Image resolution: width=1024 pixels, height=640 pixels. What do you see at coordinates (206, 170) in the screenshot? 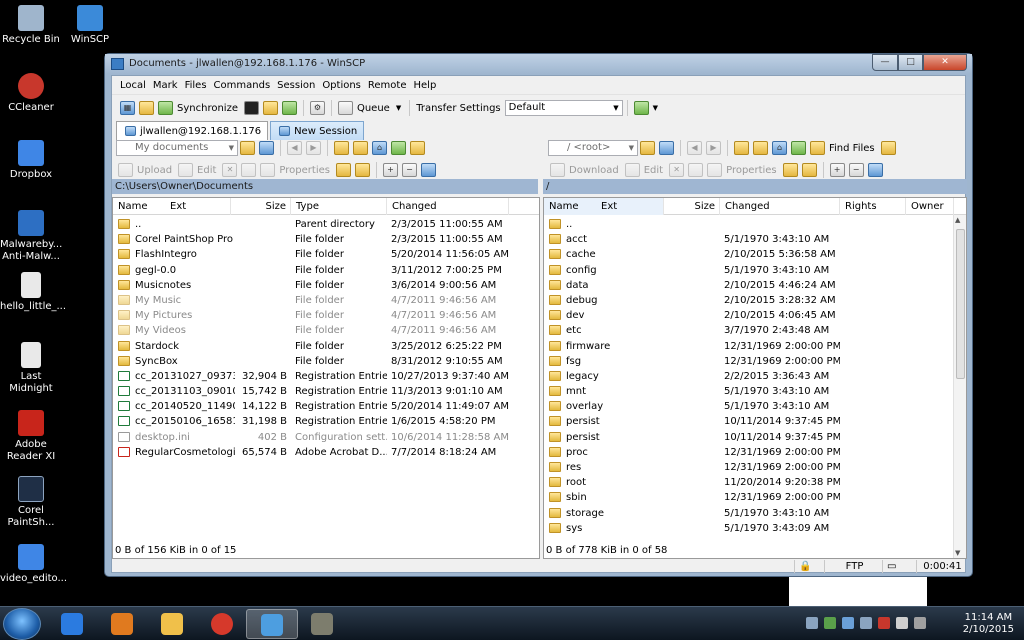
I see `local-edit-button: Edit` at bounding box center [206, 170].